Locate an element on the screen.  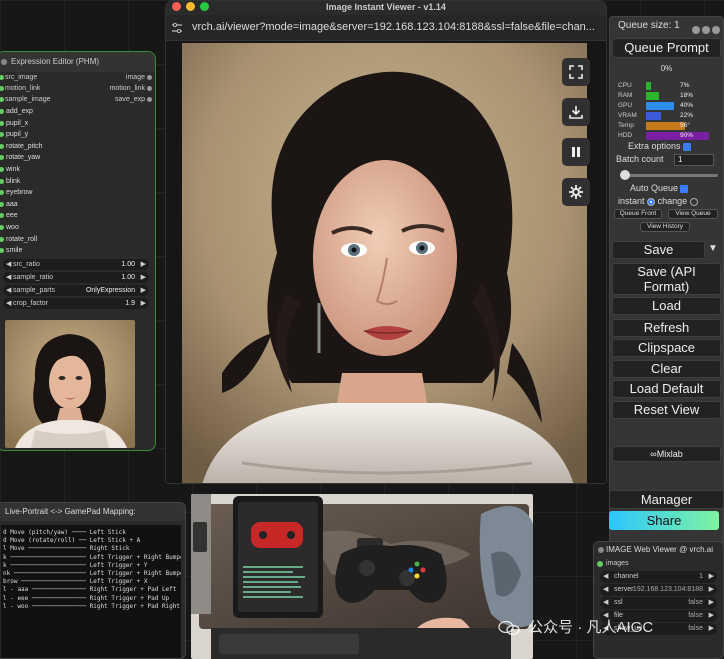
maximize-window-button is located at coordinates (204, 6).